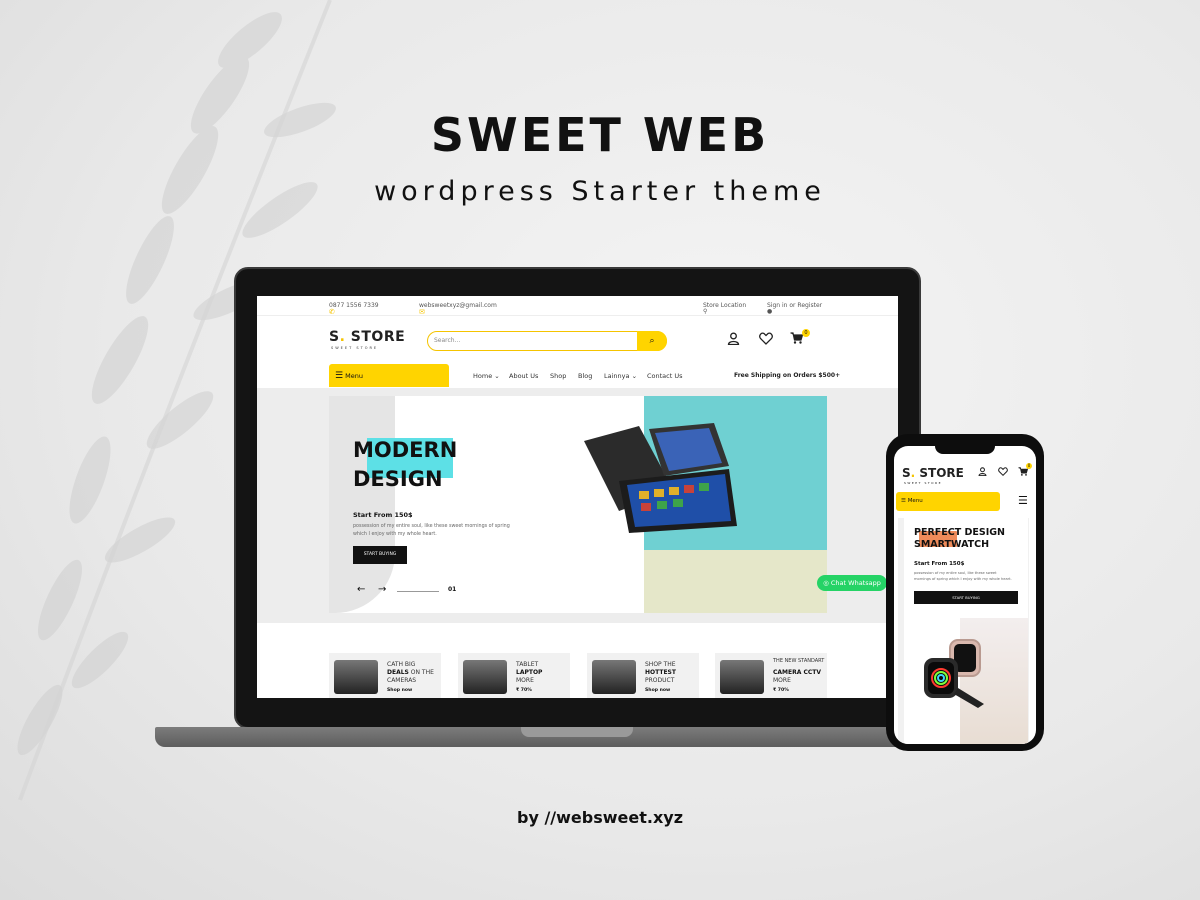 The height and width of the screenshot is (900, 1200). What do you see at coordinates (660, 680) in the screenshot?
I see `category-line3: PRODUCT` at bounding box center [660, 680].